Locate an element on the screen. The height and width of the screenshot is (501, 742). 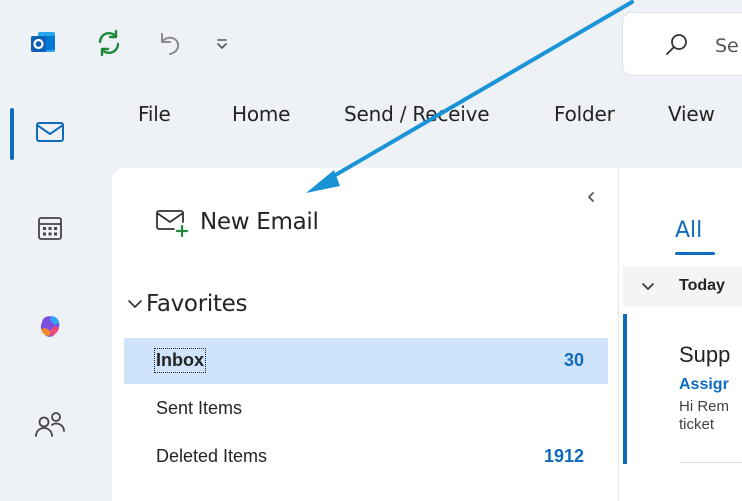
group-label: Today is located at coordinates (702, 285).